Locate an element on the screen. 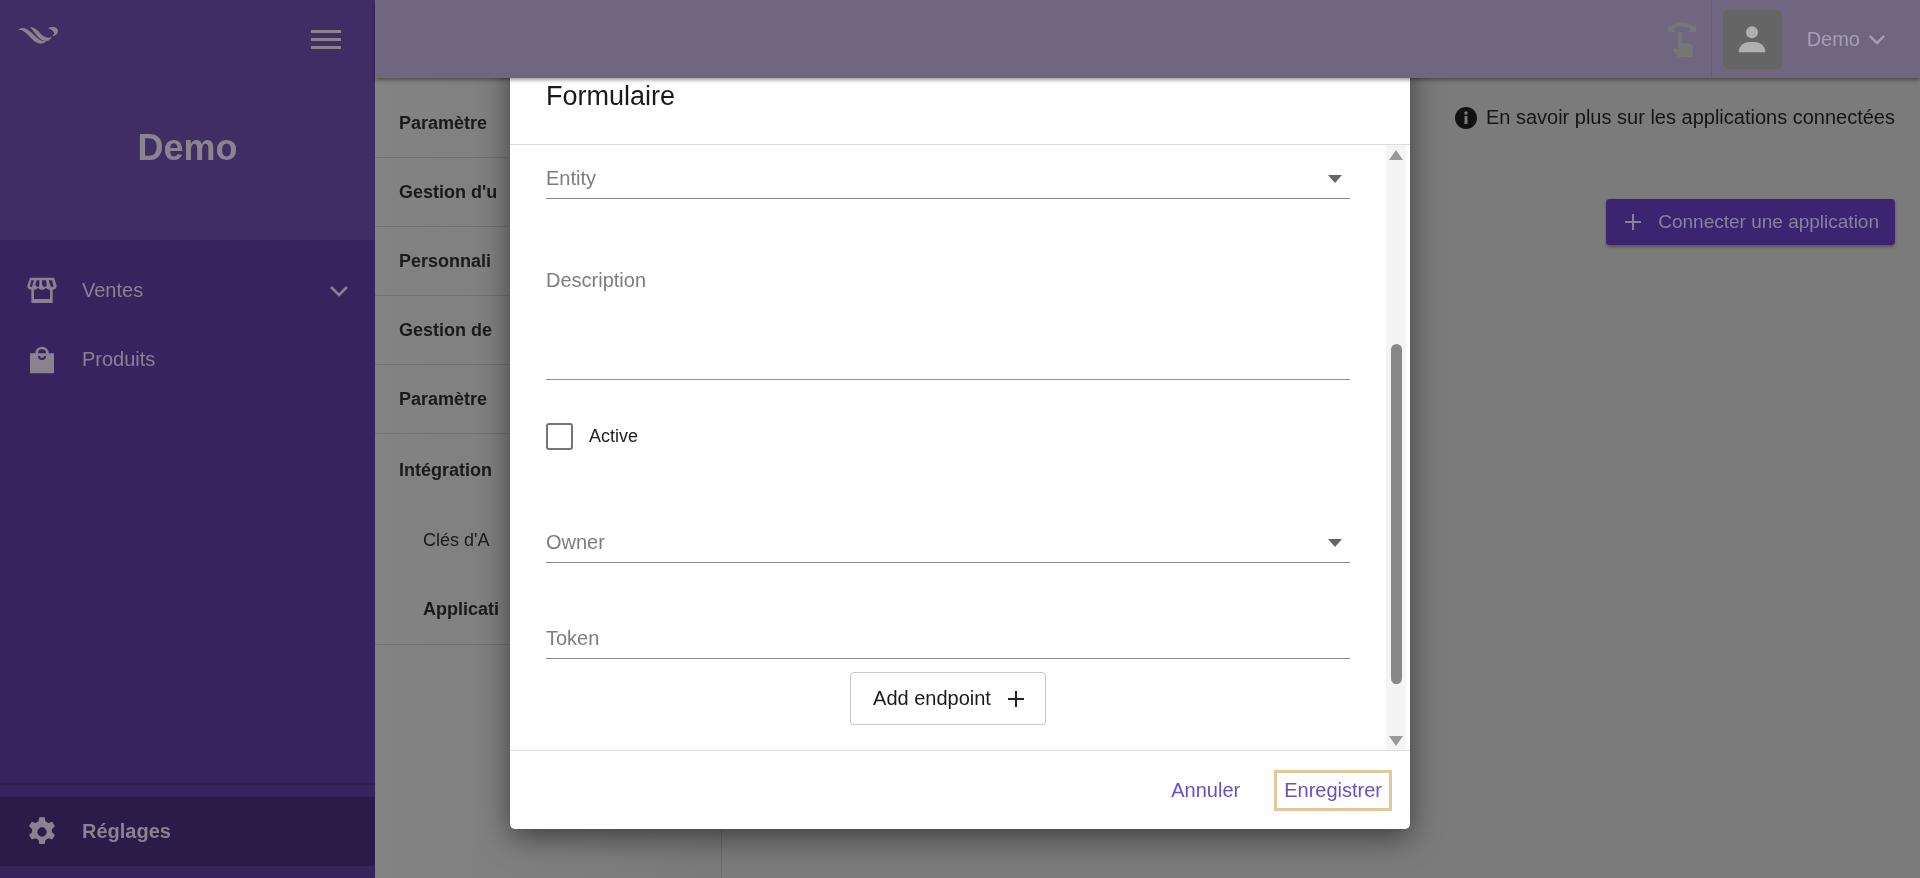 This screenshot has width=1920, height=878. info-icon is located at coordinates (1465, 117).